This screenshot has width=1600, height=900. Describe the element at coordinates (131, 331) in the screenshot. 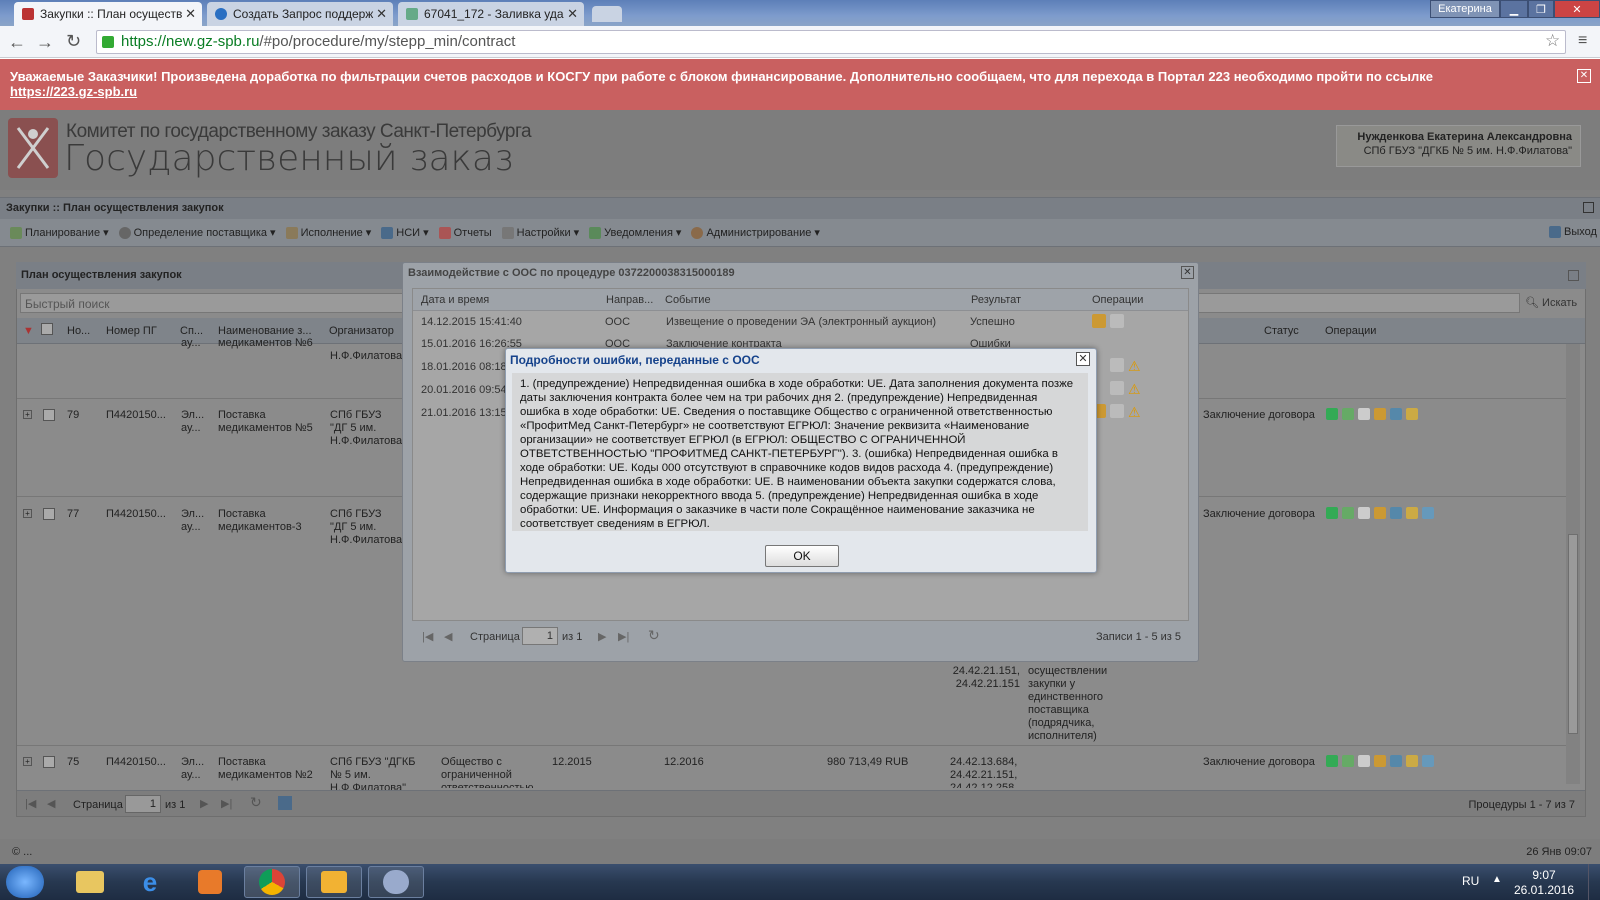

I see `col-pg-number: Номер ПГ` at that location.